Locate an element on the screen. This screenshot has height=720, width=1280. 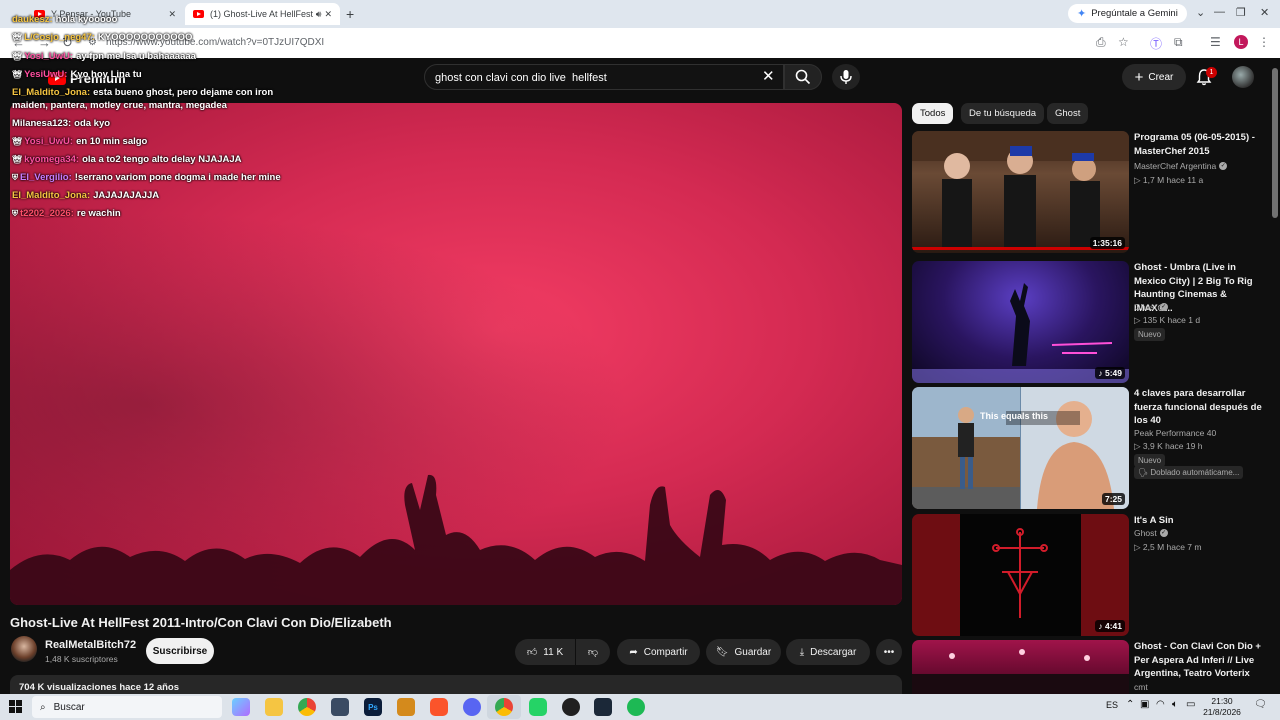
chevron-down-icon: ⌄ is located at coordinates (1200, 12).